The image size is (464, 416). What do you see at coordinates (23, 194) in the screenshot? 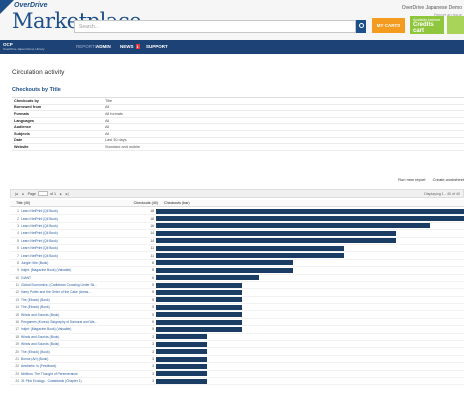
I see `pager-prev: ◂` at bounding box center [23, 194].